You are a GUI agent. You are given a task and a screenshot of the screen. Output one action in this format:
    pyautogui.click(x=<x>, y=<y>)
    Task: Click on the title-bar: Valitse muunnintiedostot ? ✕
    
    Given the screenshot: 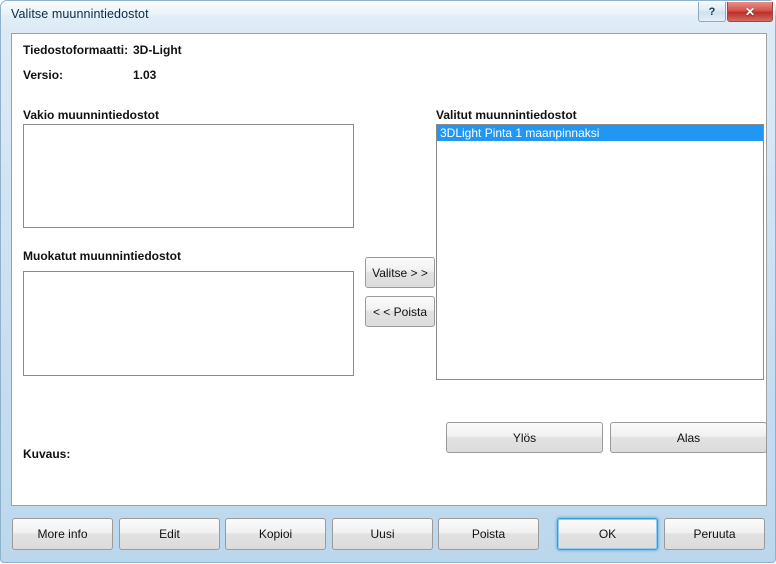 What is the action you would take?
    pyautogui.click(x=388, y=15)
    